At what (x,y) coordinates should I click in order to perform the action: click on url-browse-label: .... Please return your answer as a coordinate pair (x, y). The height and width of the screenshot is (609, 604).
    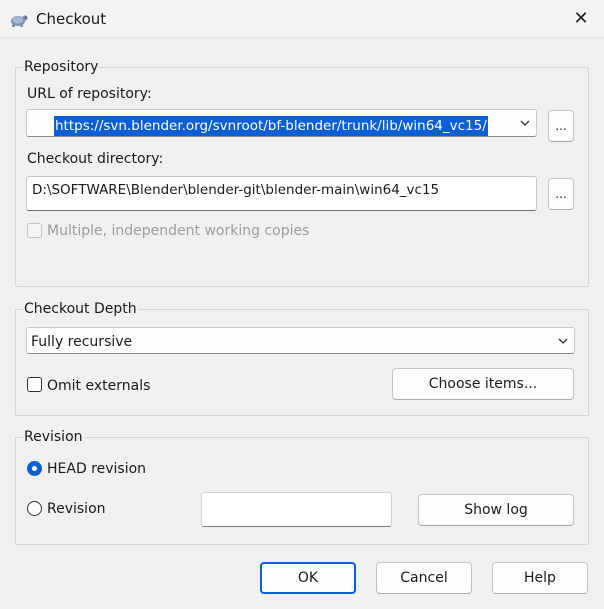
    Looking at the image, I should click on (561, 126).